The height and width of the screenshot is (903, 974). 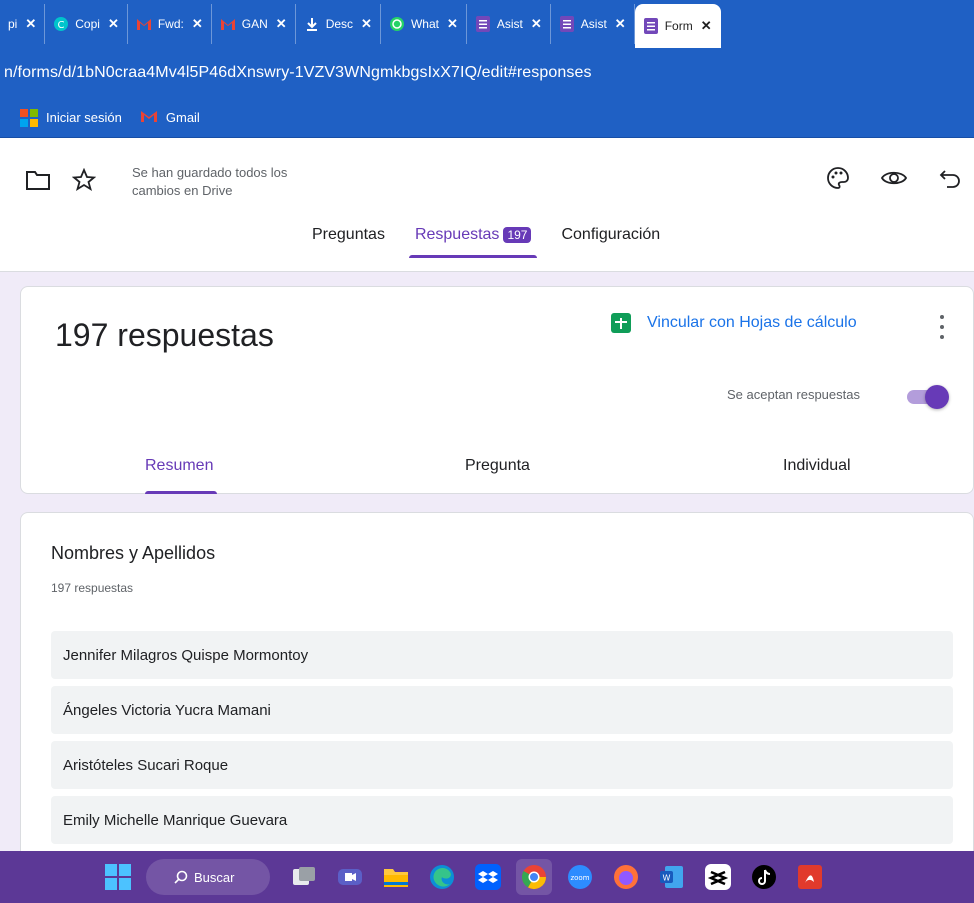 I want to click on windows-taskbar: Buscar zoom W, so click(x=487, y=877).